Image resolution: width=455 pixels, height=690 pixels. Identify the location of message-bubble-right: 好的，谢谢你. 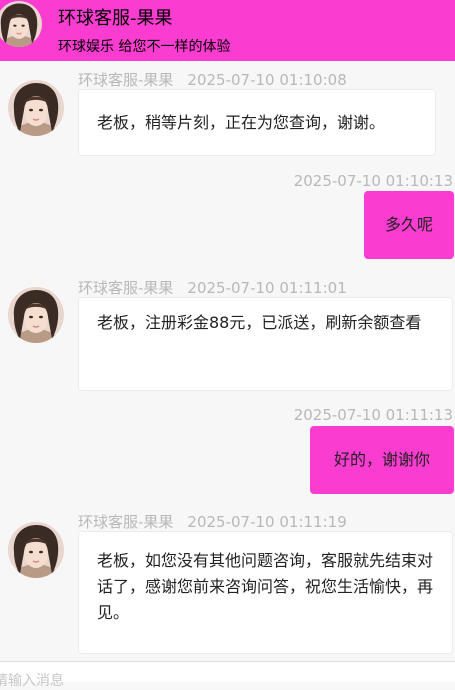
(382, 460).